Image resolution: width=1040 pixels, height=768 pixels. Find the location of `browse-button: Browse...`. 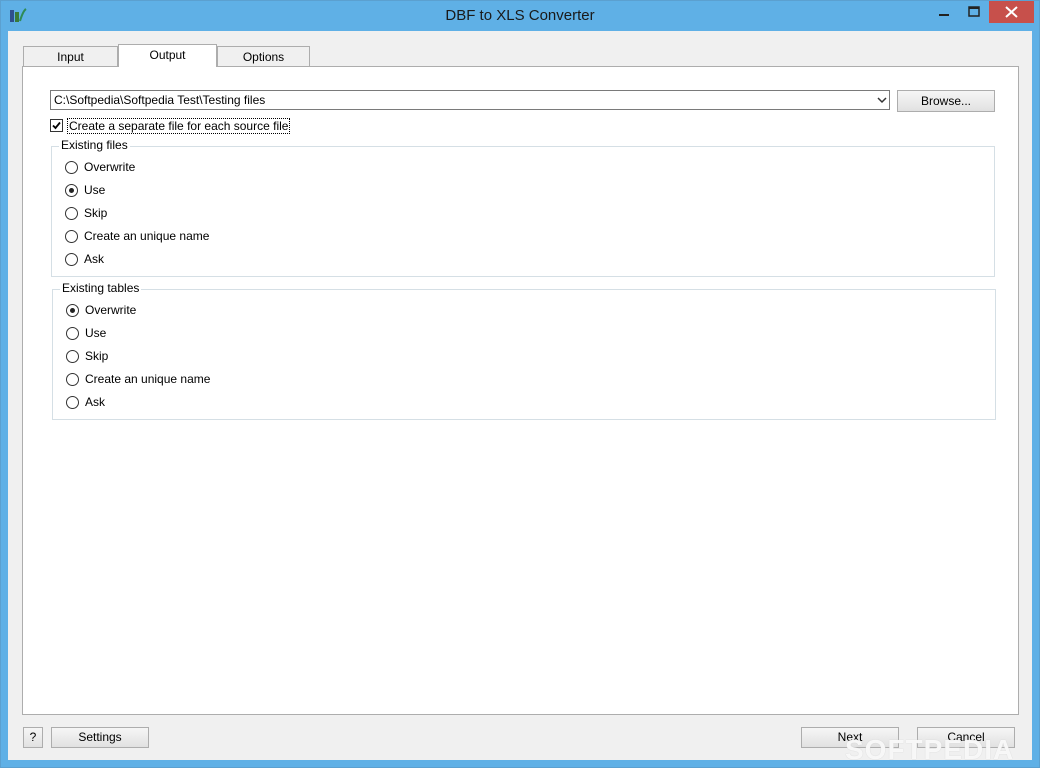

browse-button: Browse... is located at coordinates (946, 101).